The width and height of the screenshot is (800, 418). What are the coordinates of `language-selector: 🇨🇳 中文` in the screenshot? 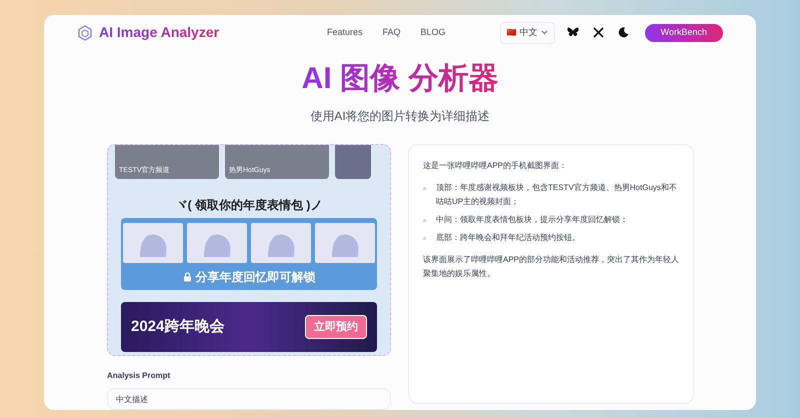 It's located at (527, 33).